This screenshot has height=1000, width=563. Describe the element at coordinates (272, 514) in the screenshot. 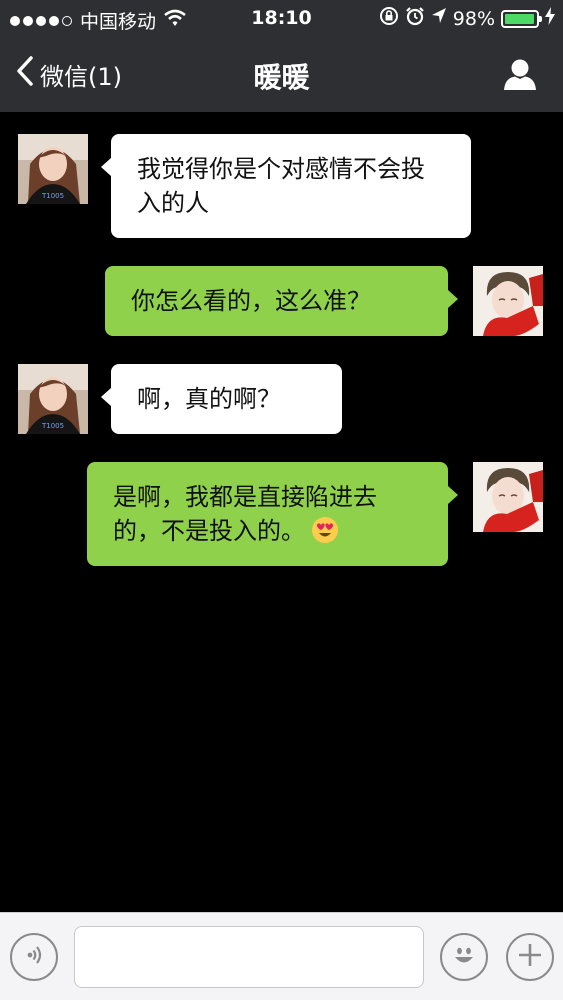

I see `message-bubble-outgoing: 是啊，我都是直接陷进去的，不是投入的。` at that location.